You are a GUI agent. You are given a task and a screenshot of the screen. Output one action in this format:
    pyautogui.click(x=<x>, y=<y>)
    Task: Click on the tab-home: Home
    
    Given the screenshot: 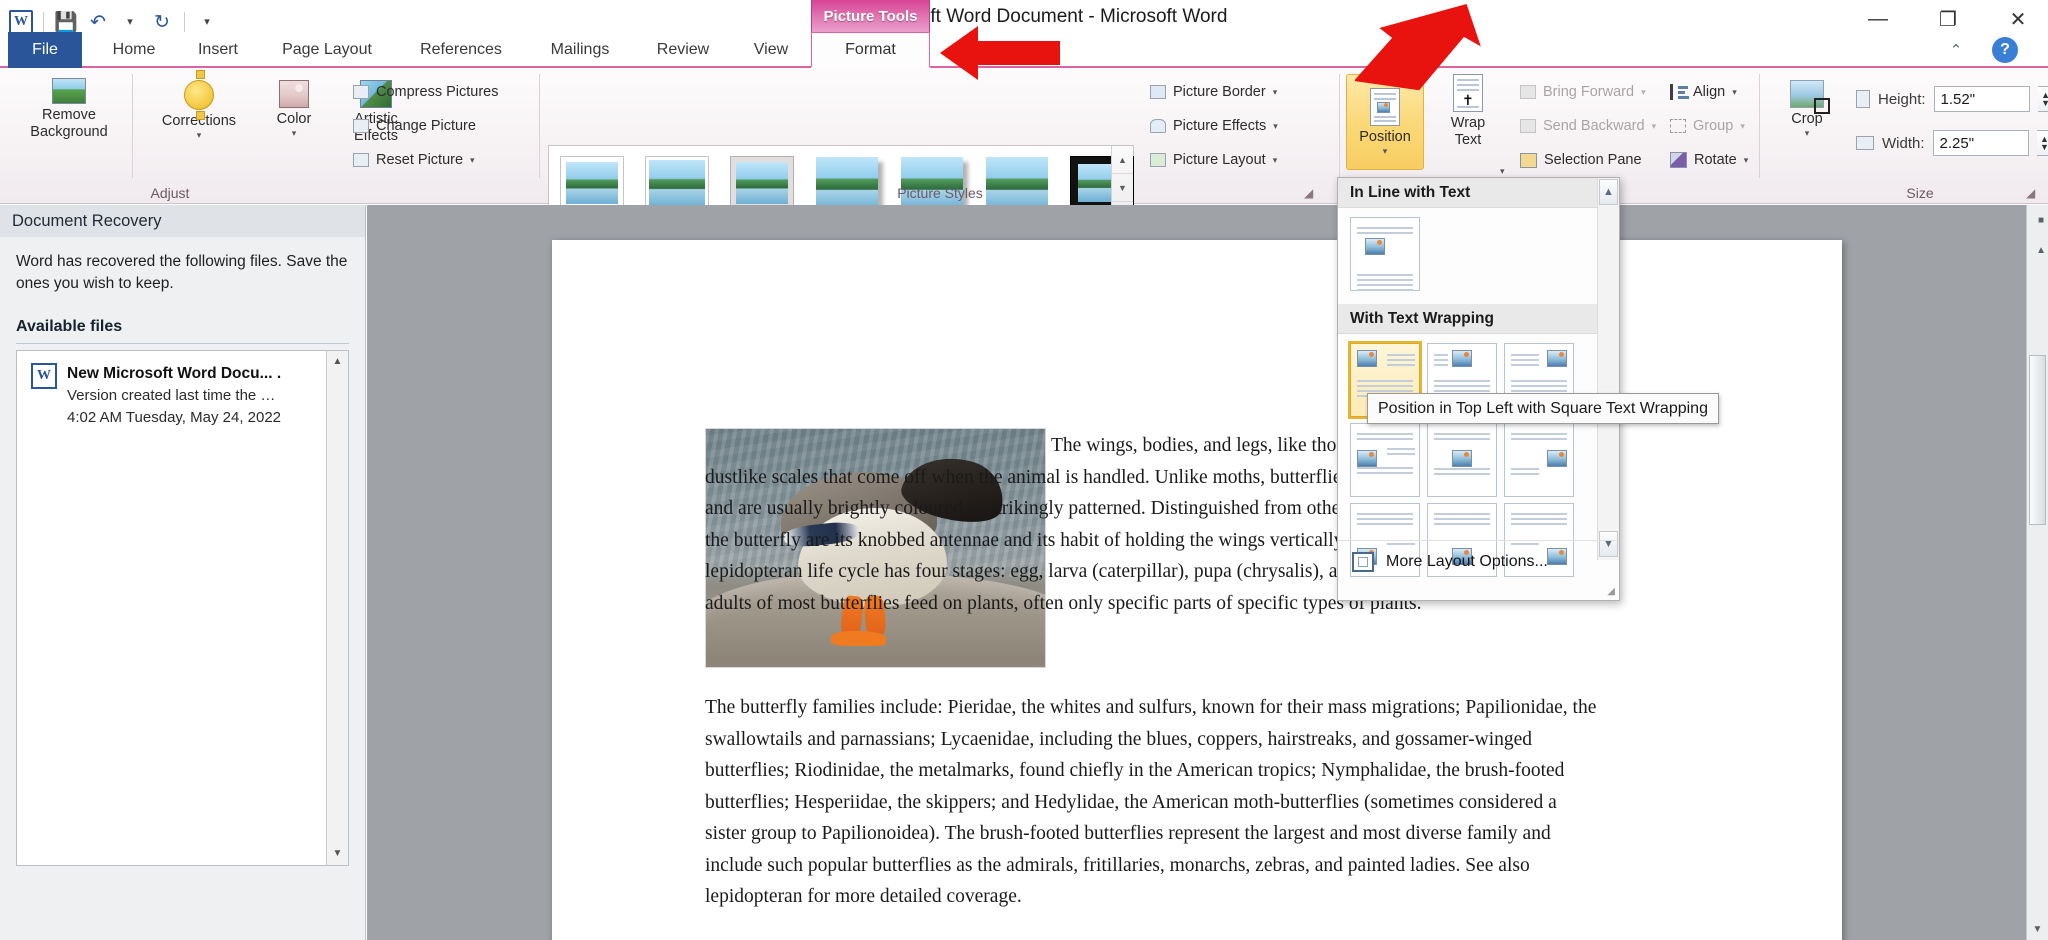 What is the action you would take?
    pyautogui.click(x=134, y=50)
    